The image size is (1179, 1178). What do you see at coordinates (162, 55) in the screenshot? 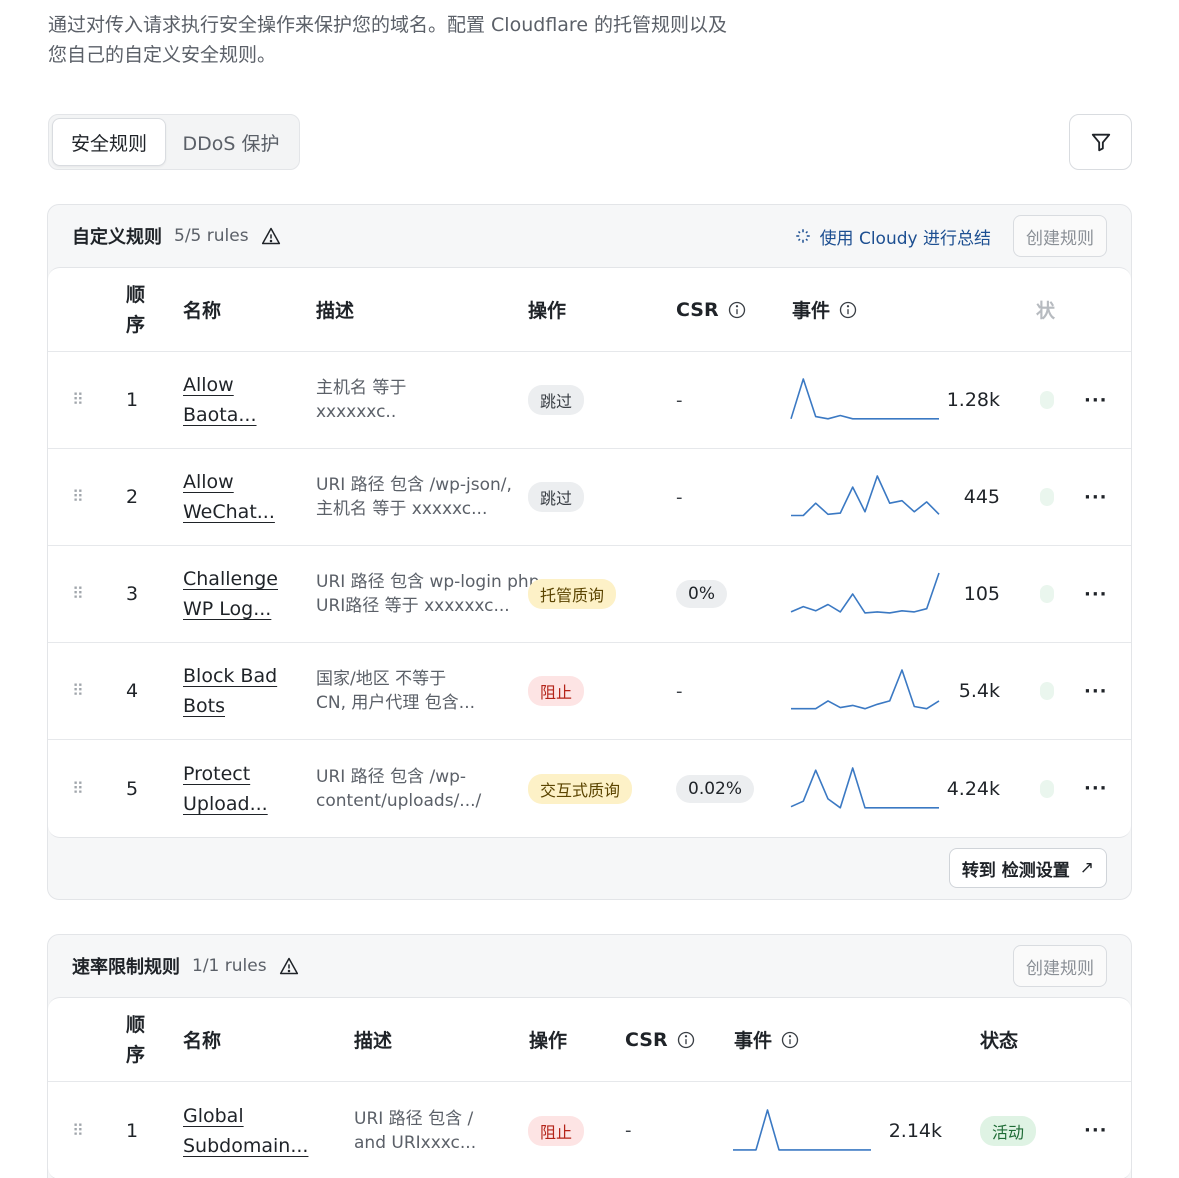
I see `intro-line-2: 您自己的自定义安全规则。` at bounding box center [162, 55].